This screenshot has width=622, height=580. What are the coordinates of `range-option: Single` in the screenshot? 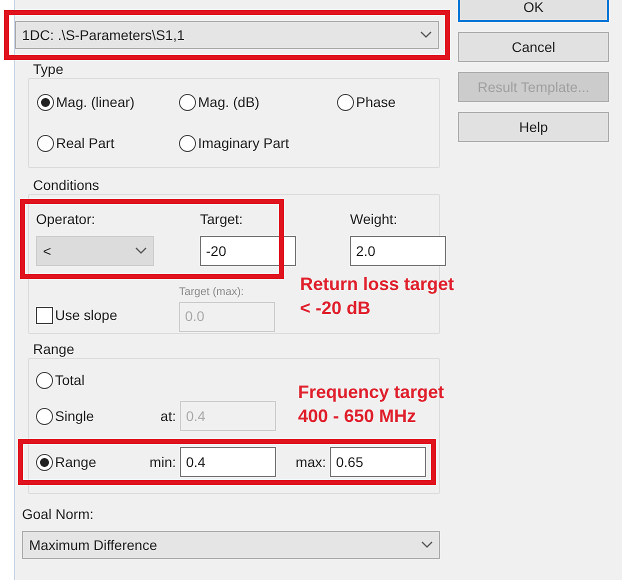 It's located at (86, 416).